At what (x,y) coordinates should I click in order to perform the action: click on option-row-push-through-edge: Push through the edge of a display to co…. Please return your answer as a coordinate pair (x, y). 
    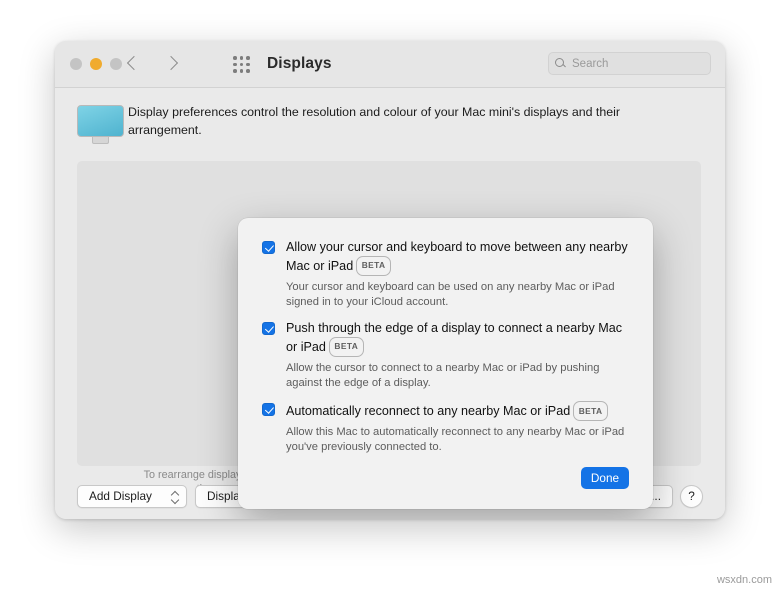
    Looking at the image, I should click on (447, 355).